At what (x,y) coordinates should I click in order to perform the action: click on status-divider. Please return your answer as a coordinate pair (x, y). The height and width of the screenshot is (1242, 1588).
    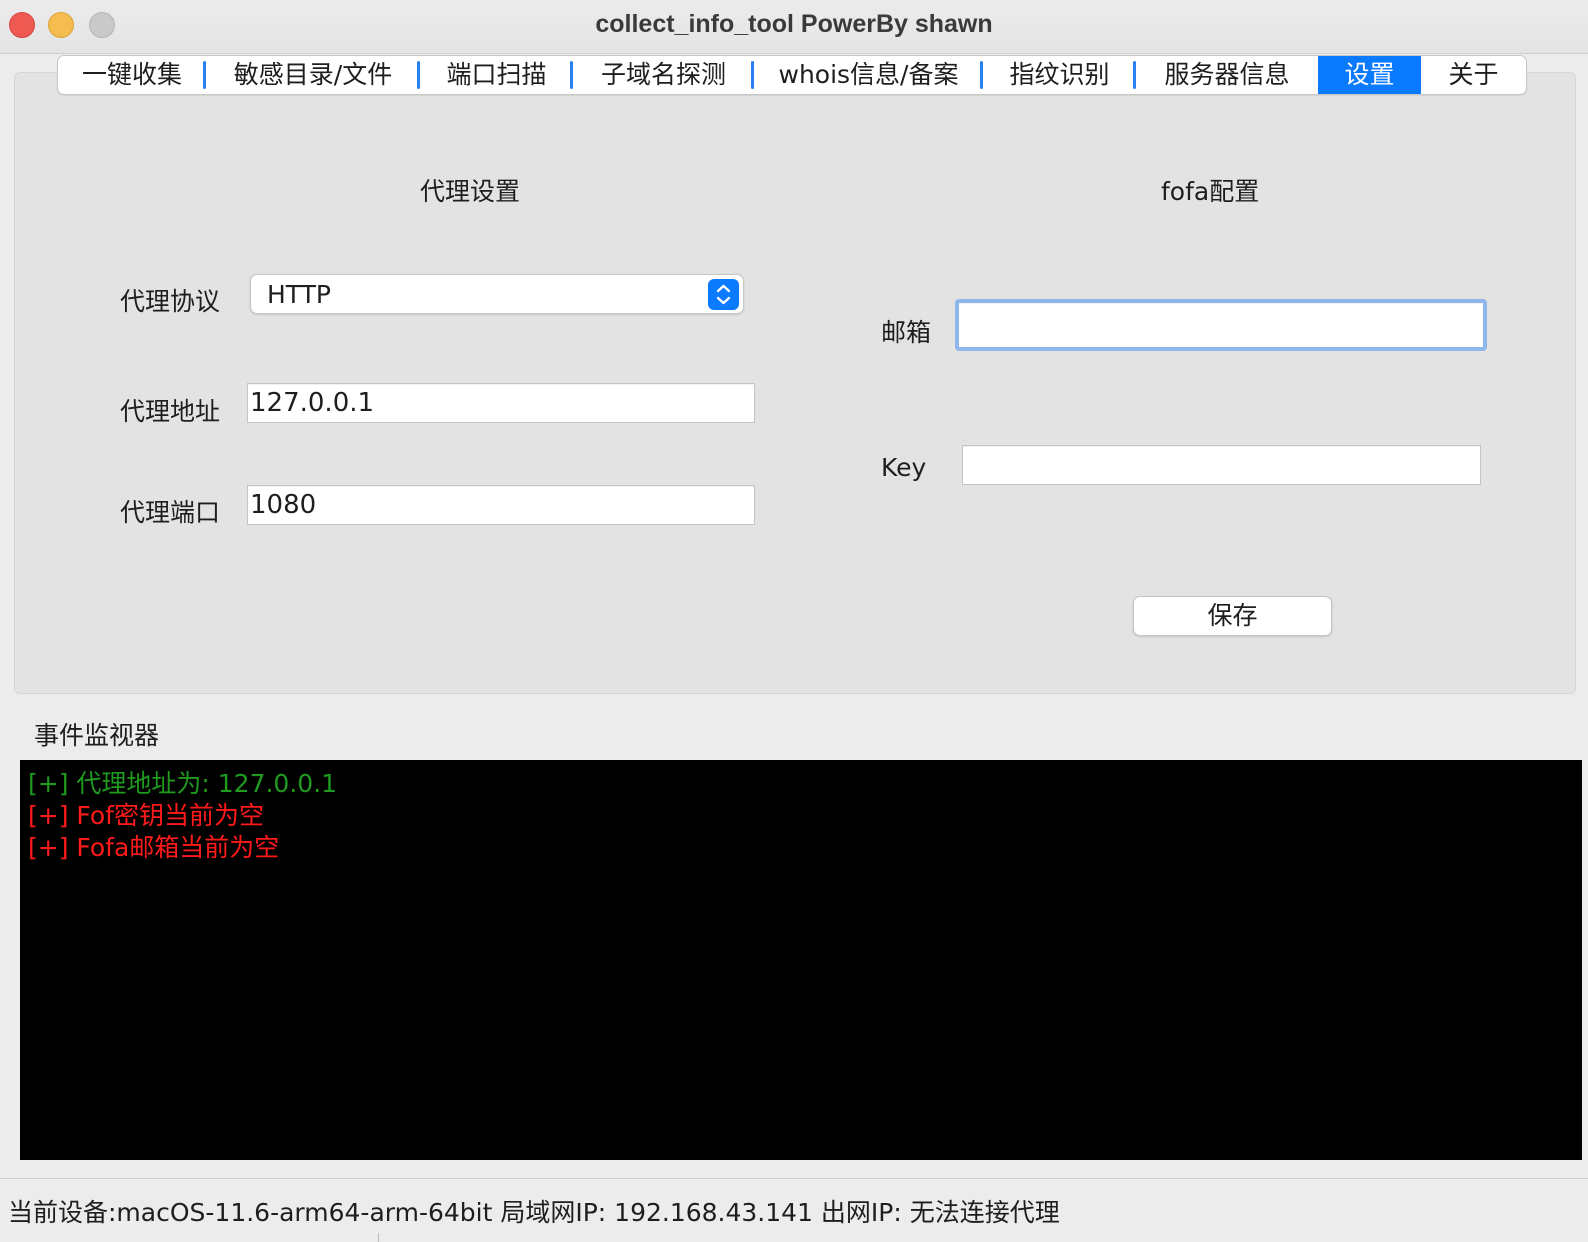
    Looking at the image, I should click on (378, 1237).